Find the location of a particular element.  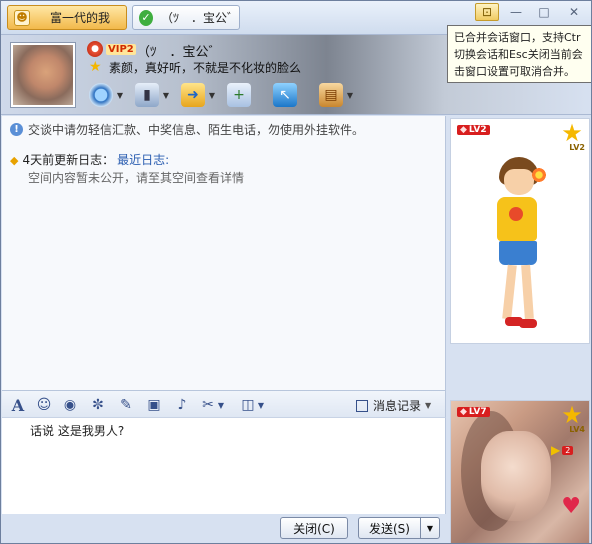

level-badge: ◆ LV2 is located at coordinates (473, 130).